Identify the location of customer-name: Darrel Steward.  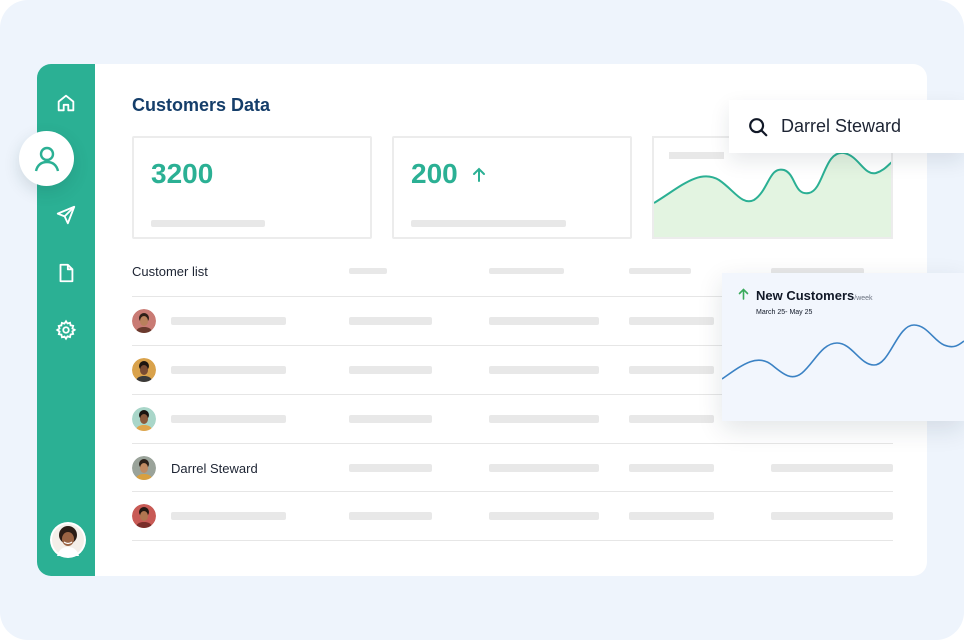
(214, 468).